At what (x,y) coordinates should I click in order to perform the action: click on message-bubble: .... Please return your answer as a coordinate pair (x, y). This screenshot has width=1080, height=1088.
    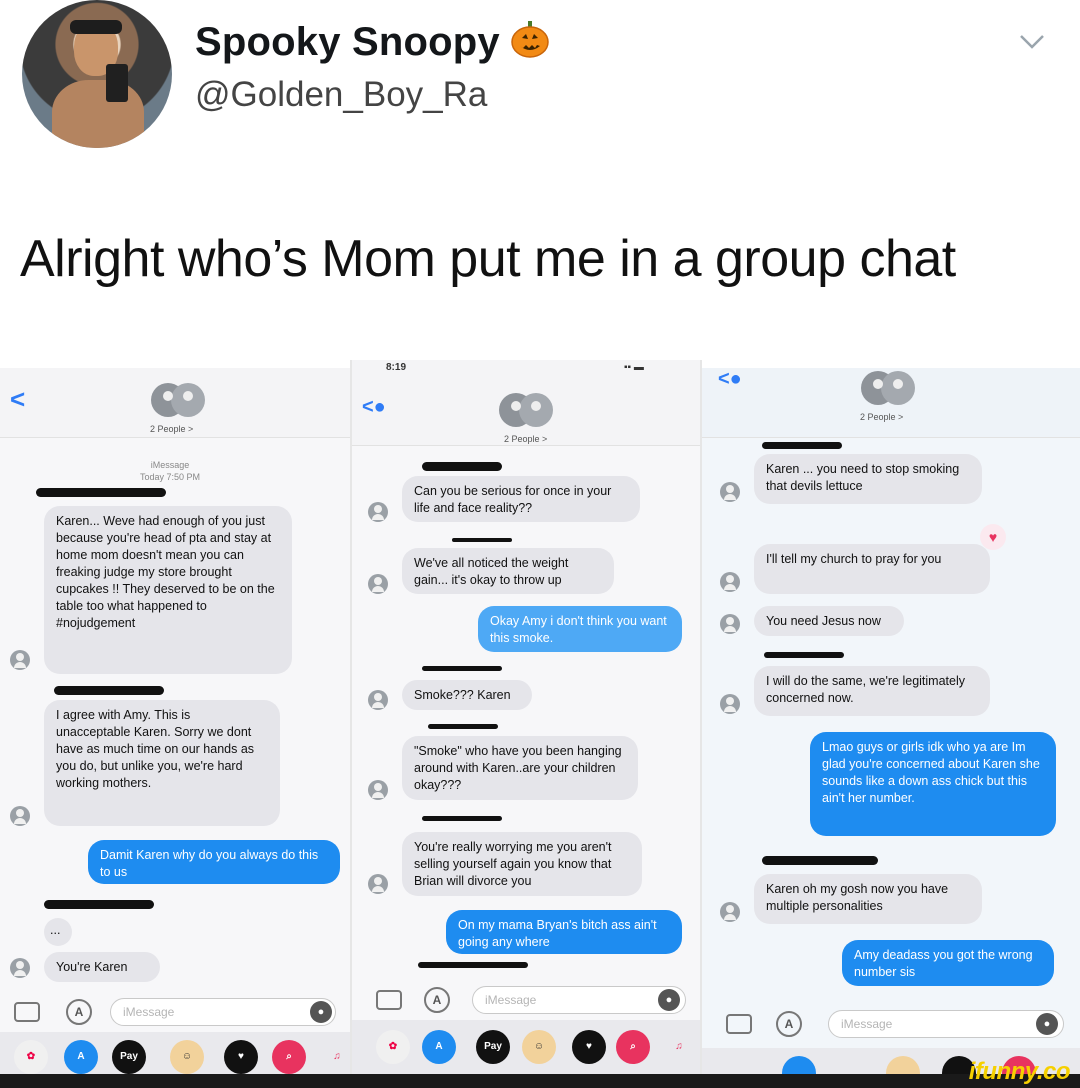
    Looking at the image, I should click on (58, 932).